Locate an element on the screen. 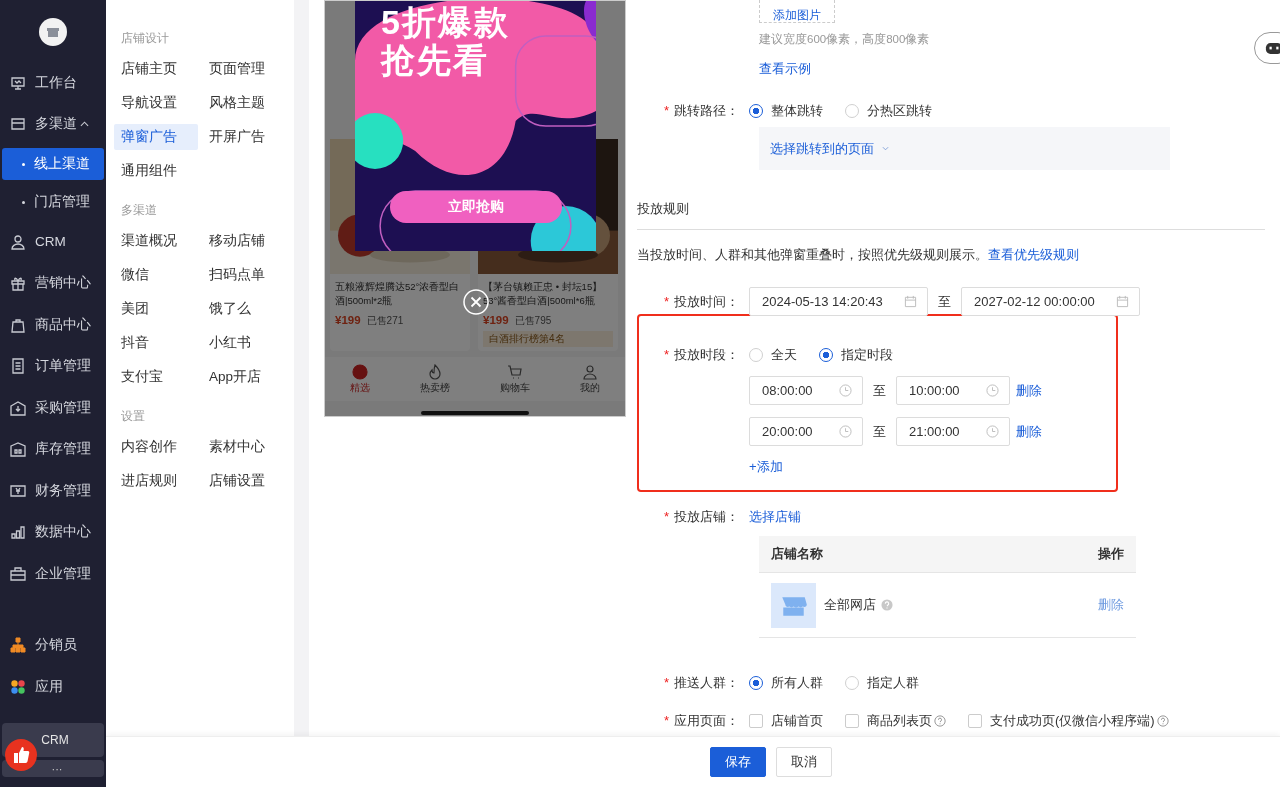  checkbox-option: 商品列表页 is located at coordinates (888, 721).